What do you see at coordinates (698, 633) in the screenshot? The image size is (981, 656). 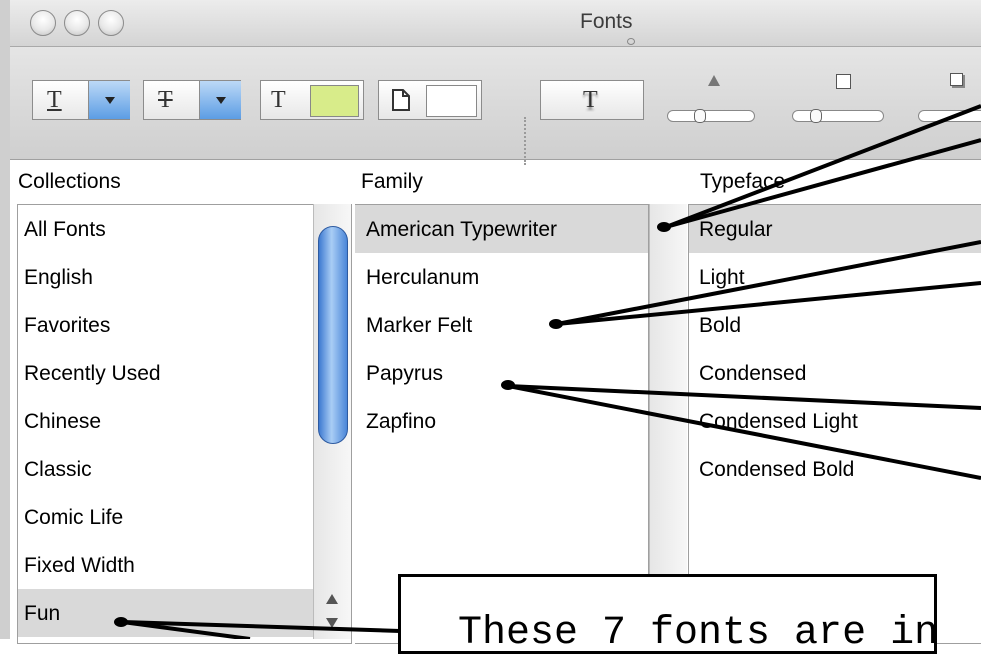 I see `annotation-text: These 7 fonts are in` at bounding box center [698, 633].